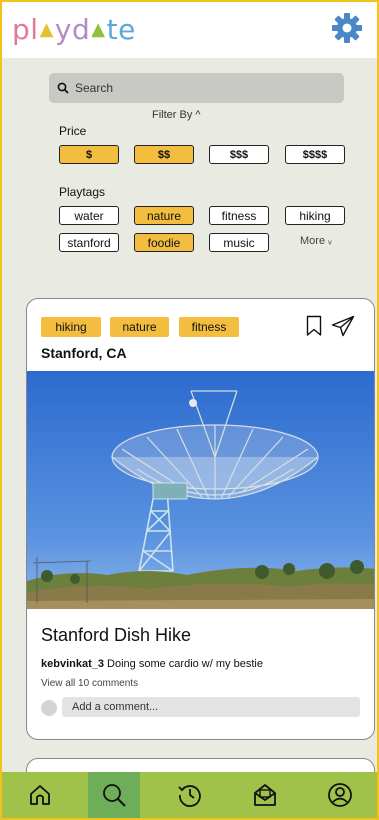 The height and width of the screenshot is (820, 379). What do you see at coordinates (89, 683) in the screenshot?
I see `view-all-comments-link: View all 10 comments` at bounding box center [89, 683].